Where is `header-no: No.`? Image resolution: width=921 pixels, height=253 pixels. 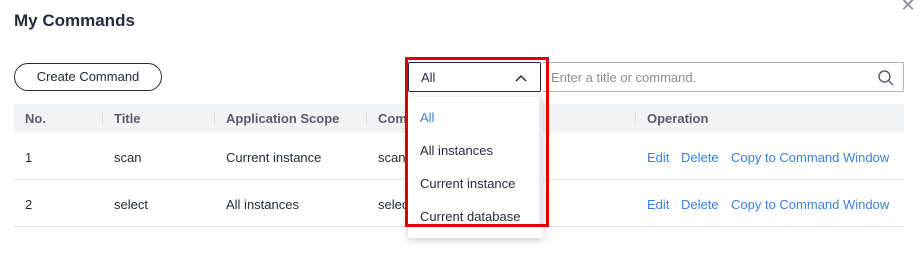 header-no: No. is located at coordinates (35, 118).